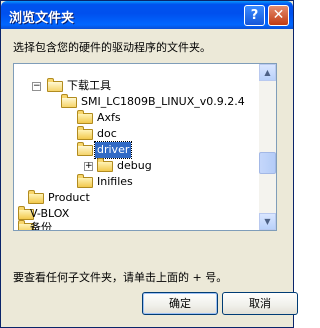 Image resolution: width=320 pixels, height=328 pixels. I want to click on tree-item-product: Product, so click(137, 198).